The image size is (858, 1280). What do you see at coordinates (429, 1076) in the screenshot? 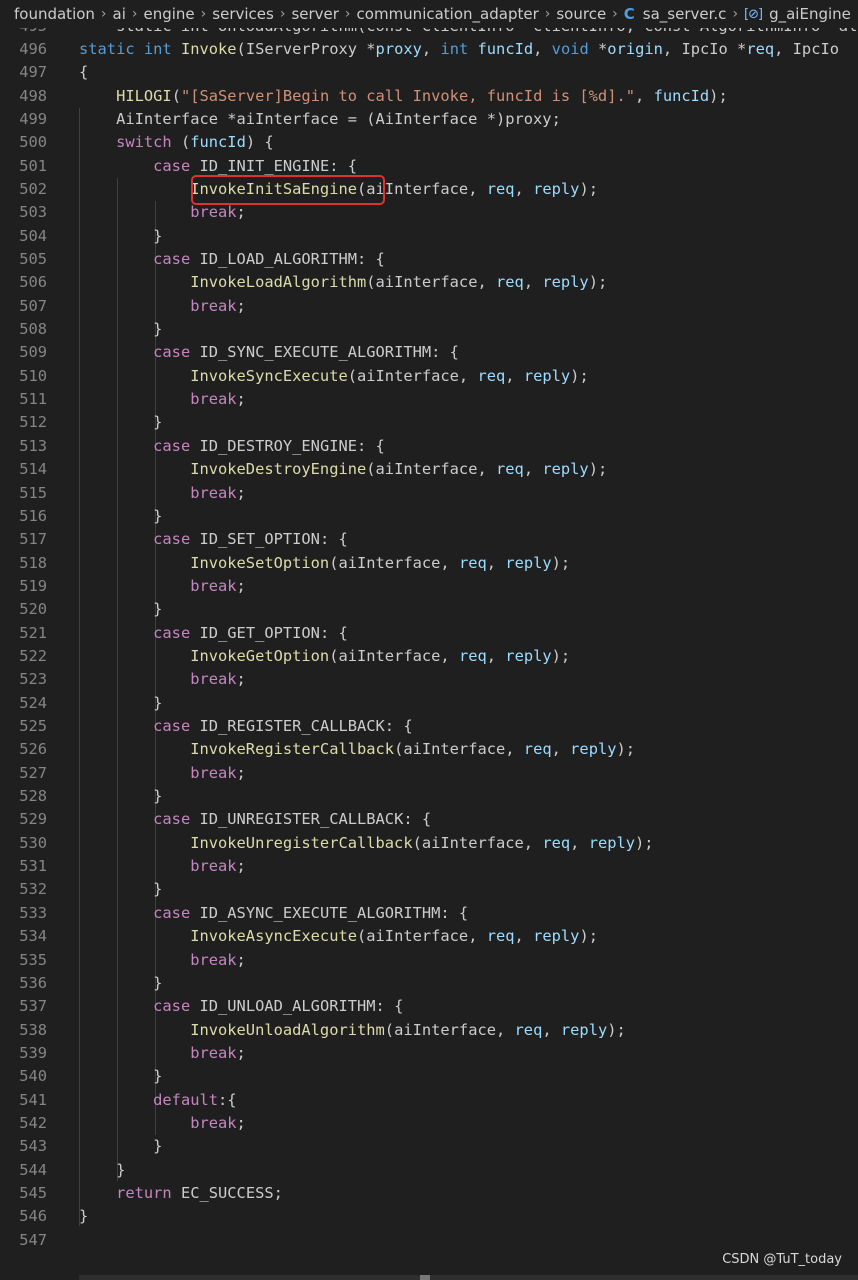
I see `code-line: 540 }` at bounding box center [429, 1076].